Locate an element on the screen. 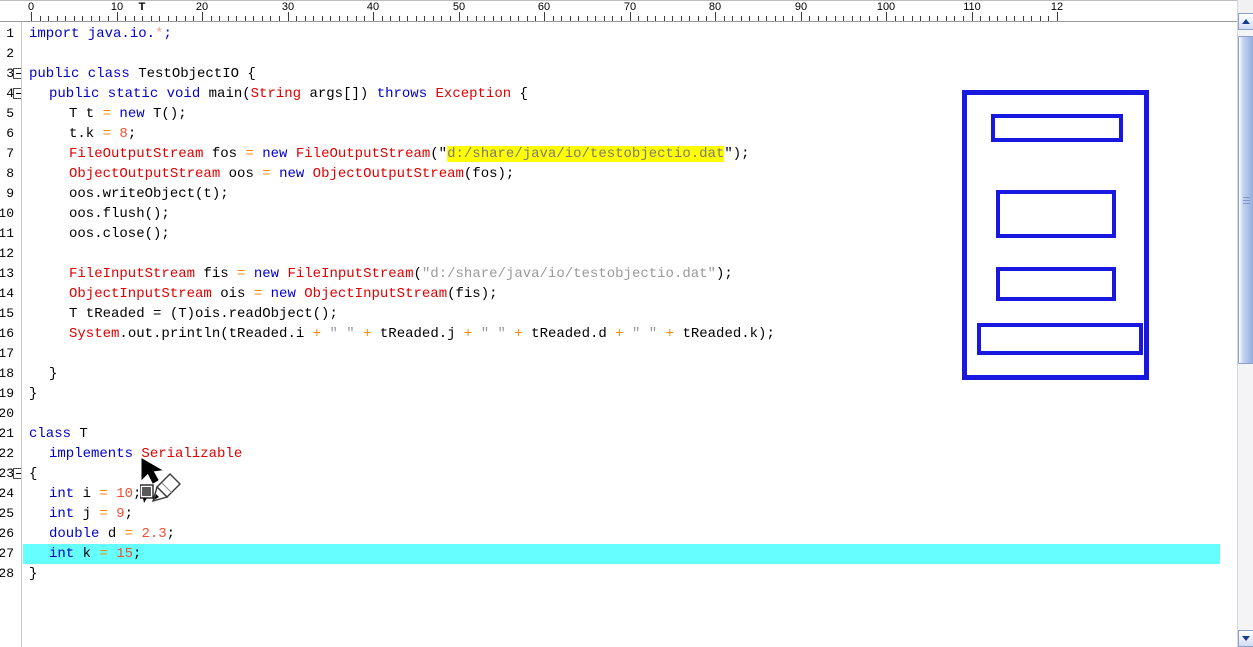 The image size is (1253, 647). vertical-scrollbar is located at coordinates (1245, 323).